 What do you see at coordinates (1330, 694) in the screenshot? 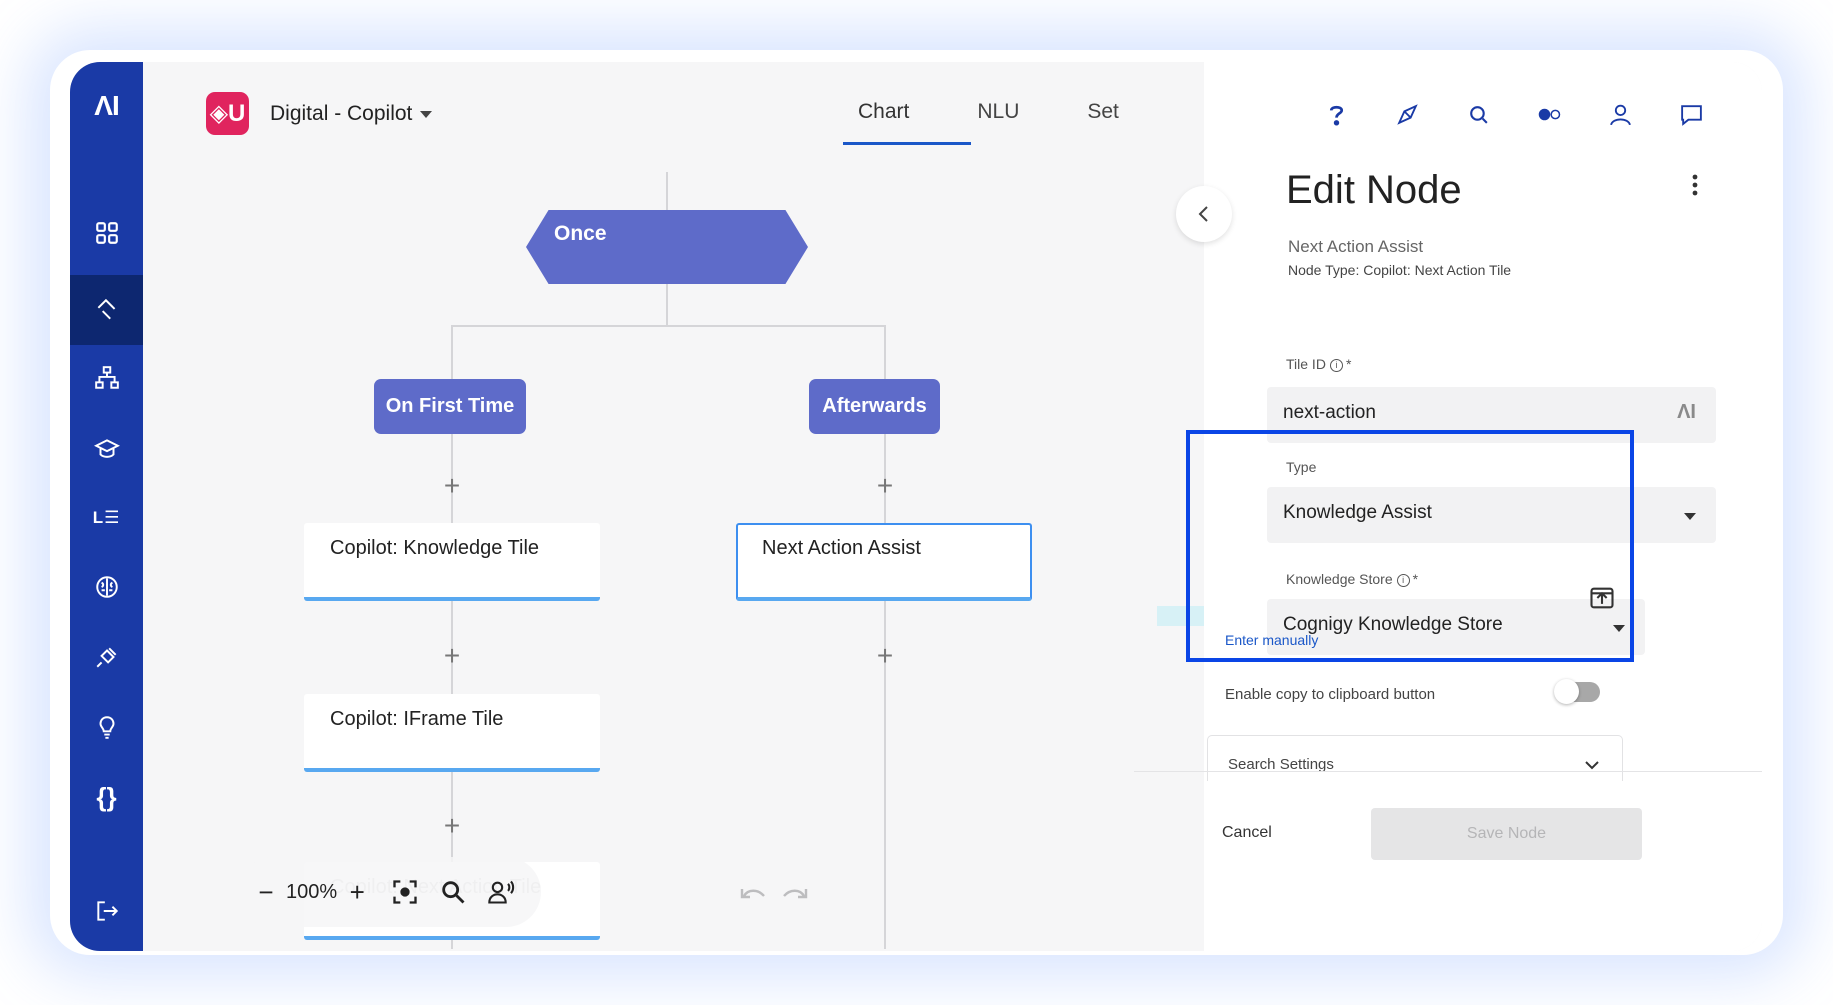
I see `copy-clipboard-label: Enable copy to clipboard button` at bounding box center [1330, 694].